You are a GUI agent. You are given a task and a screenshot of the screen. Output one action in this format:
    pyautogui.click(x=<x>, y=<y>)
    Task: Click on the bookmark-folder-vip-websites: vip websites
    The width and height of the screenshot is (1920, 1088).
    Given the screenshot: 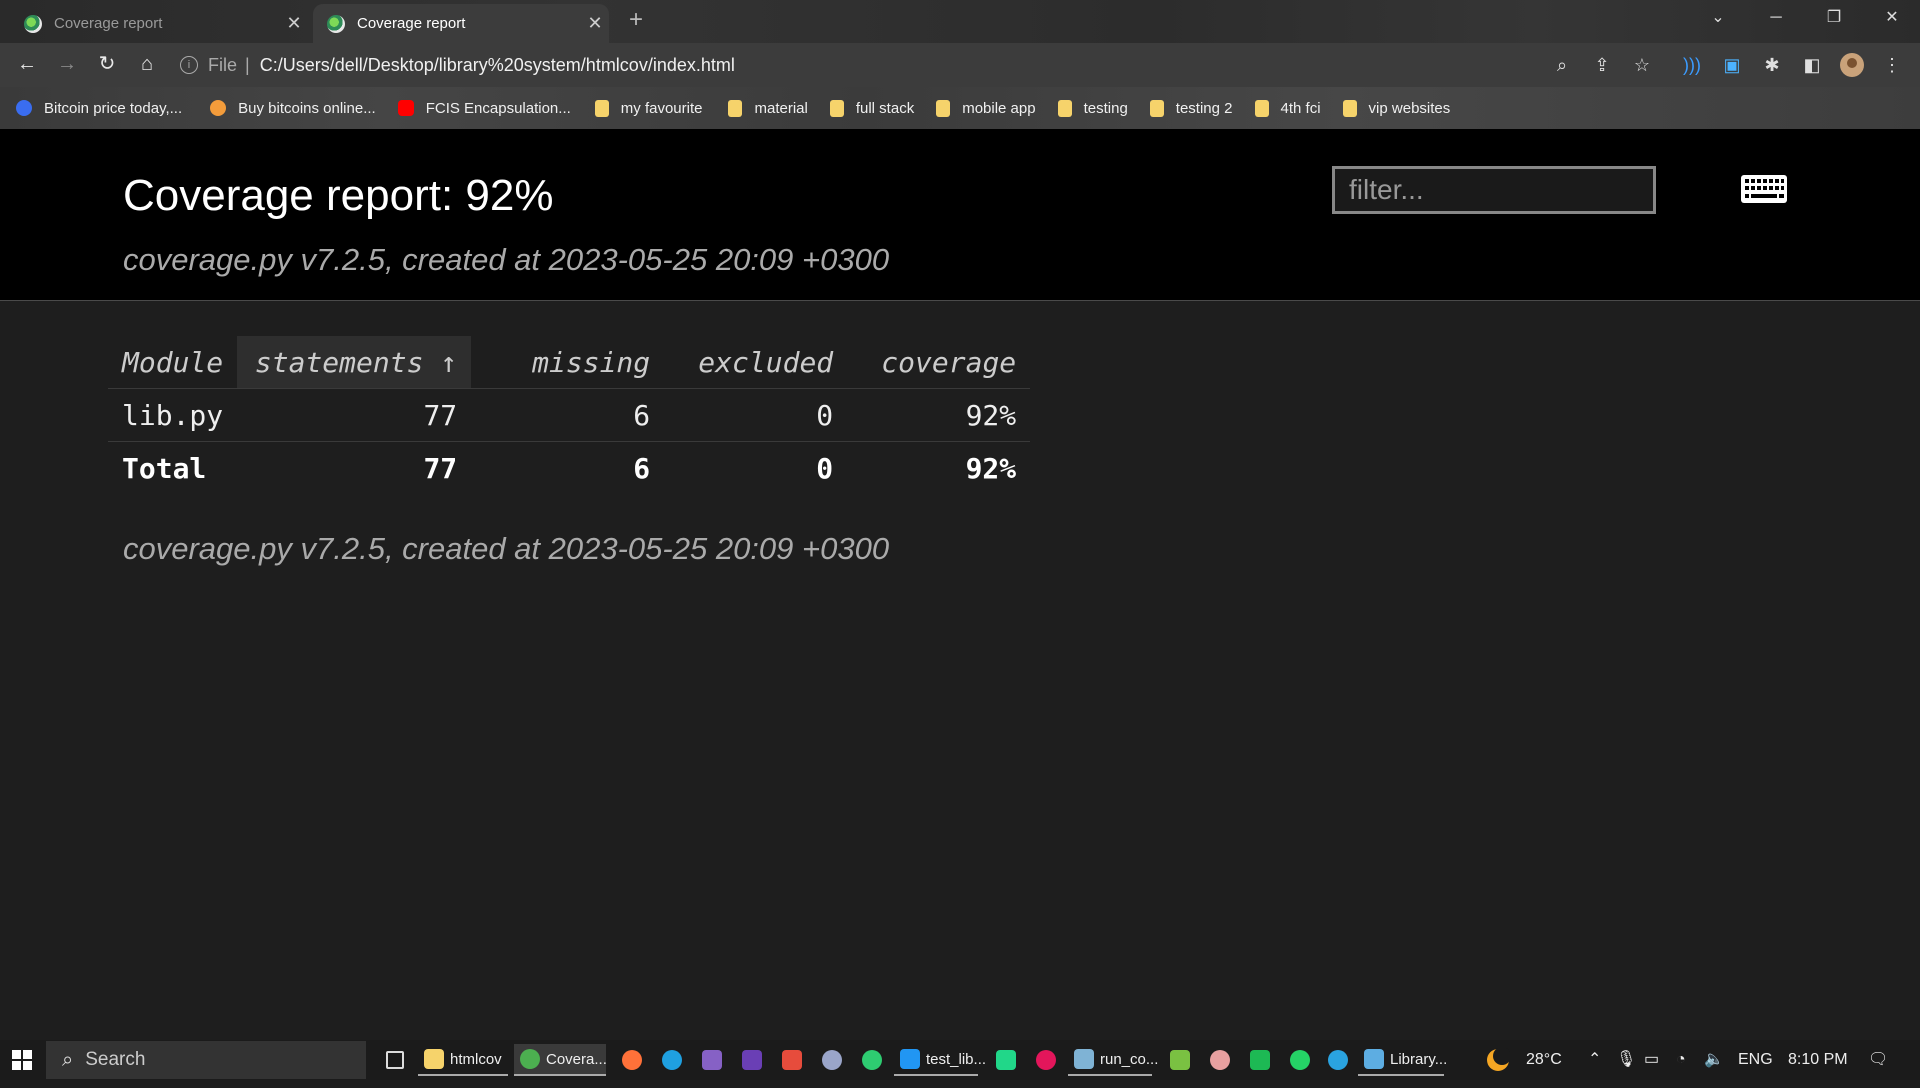 What is the action you would take?
    pyautogui.click(x=1396, y=108)
    